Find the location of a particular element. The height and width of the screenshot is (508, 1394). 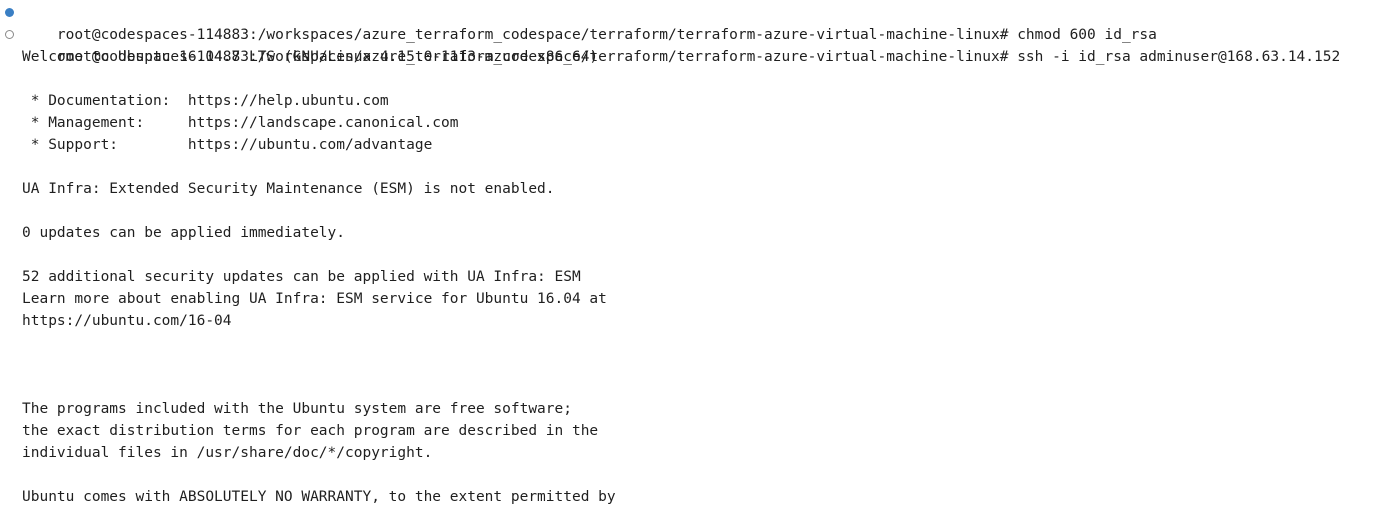

terminal-line-text: * Documentation: https://help.ubuntu.com is located at coordinates (205, 101).